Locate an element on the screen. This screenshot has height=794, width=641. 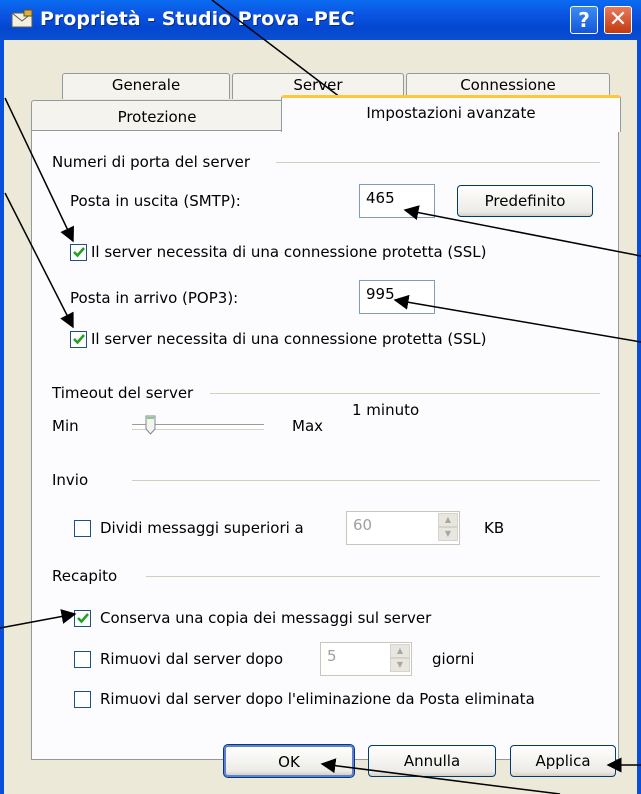
arrow-to-smtp-ssl is located at coordinates (39, 170).